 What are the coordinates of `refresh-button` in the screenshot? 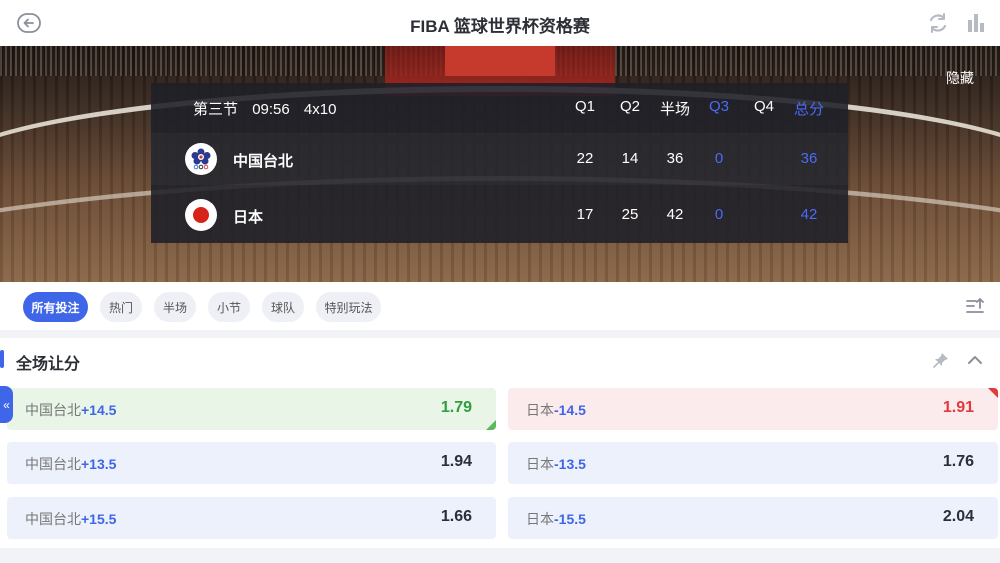 It's located at (938, 23).